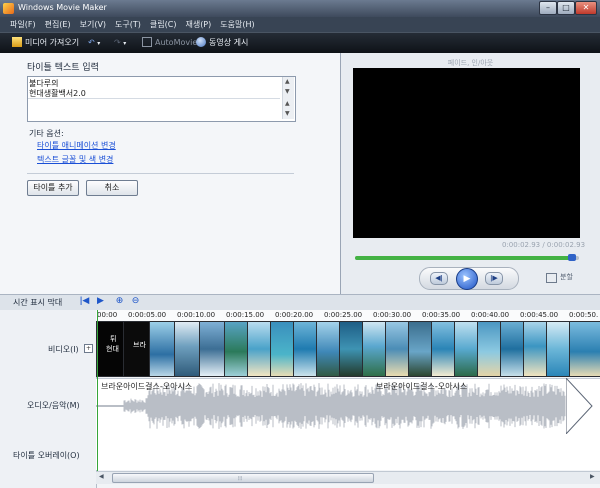 This screenshot has height=488, width=600. I want to click on ruler-label: 0:00:30.00, so click(392, 315).